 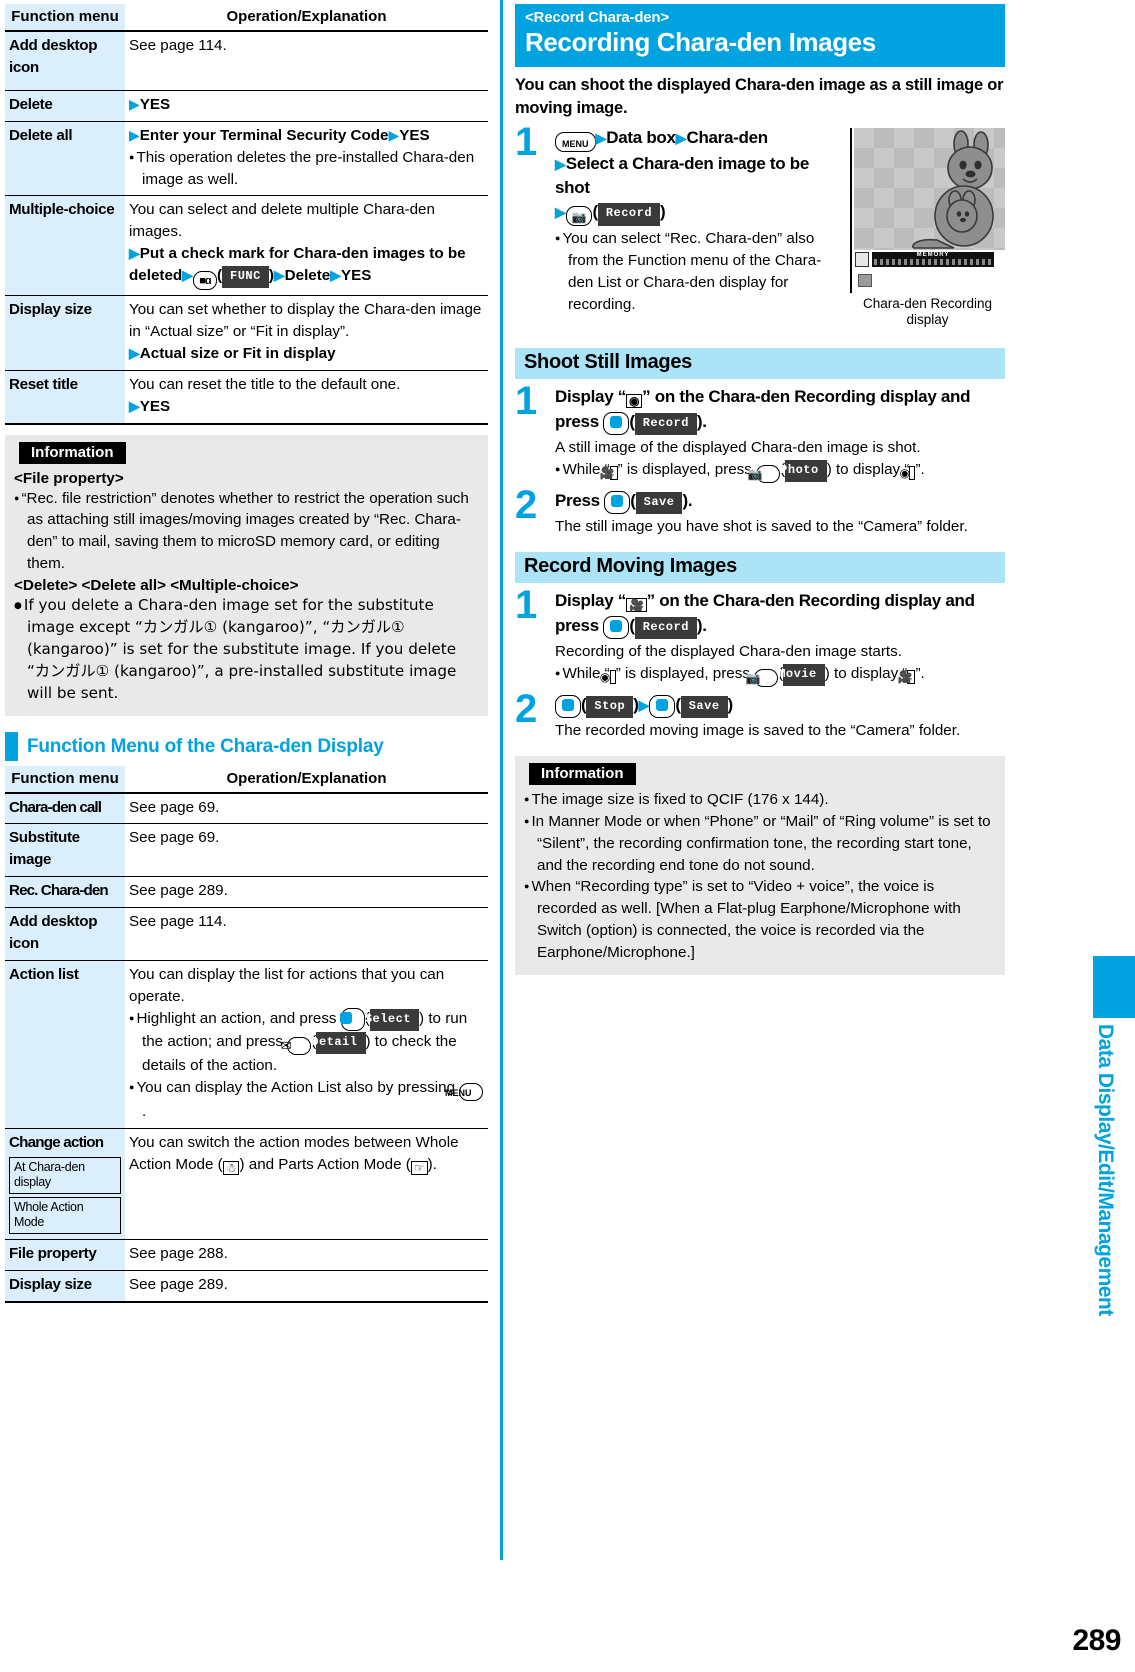 I want to click on section-title: Function Menu of the Chara-den Display, so click(x=205, y=746).